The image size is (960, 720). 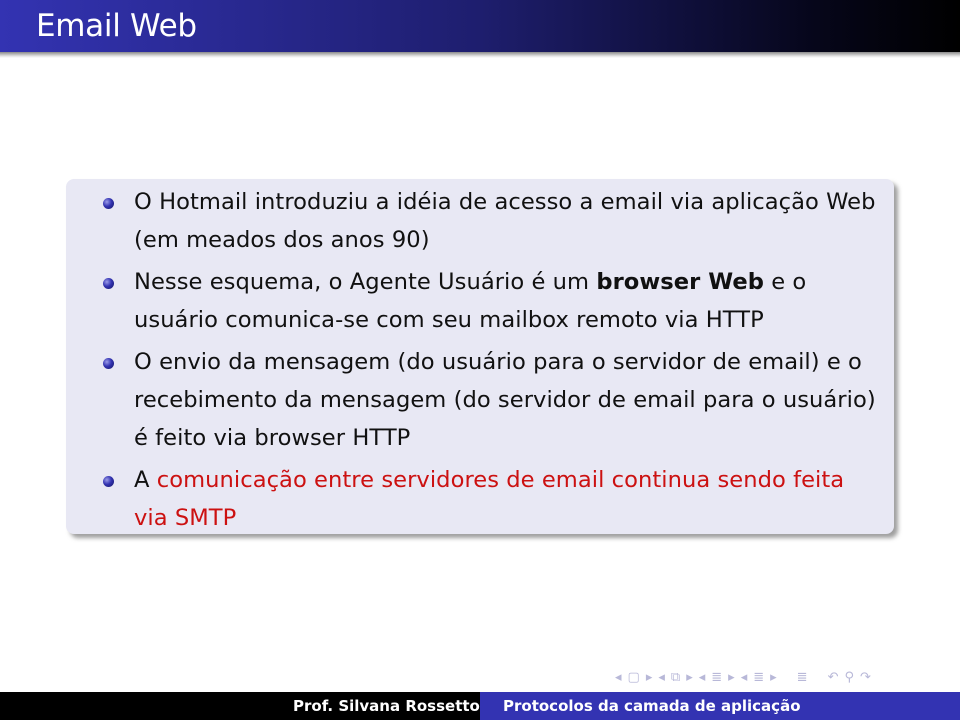 What do you see at coordinates (365, 282) in the screenshot?
I see `bullet-text: Nesse esquema, o Agente Usuário é um` at bounding box center [365, 282].